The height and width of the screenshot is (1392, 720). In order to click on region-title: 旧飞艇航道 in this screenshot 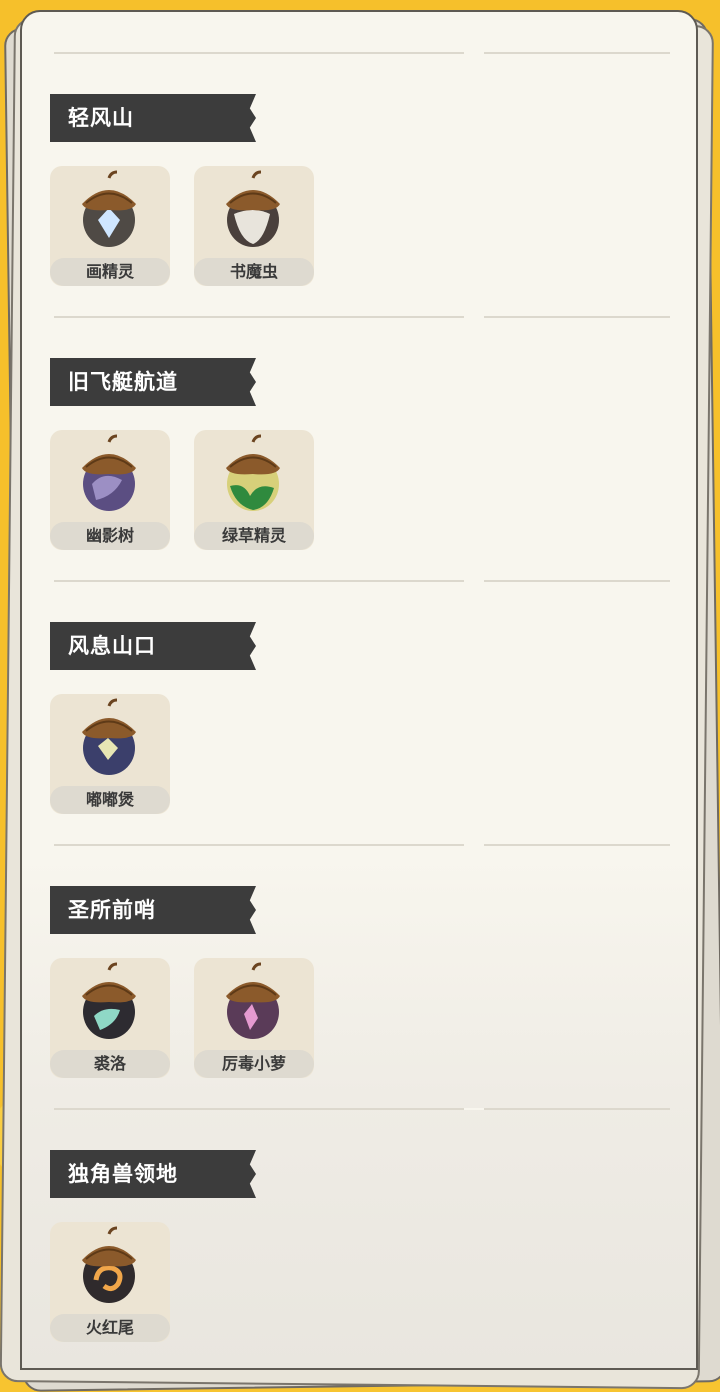, I will do `click(153, 382)`.